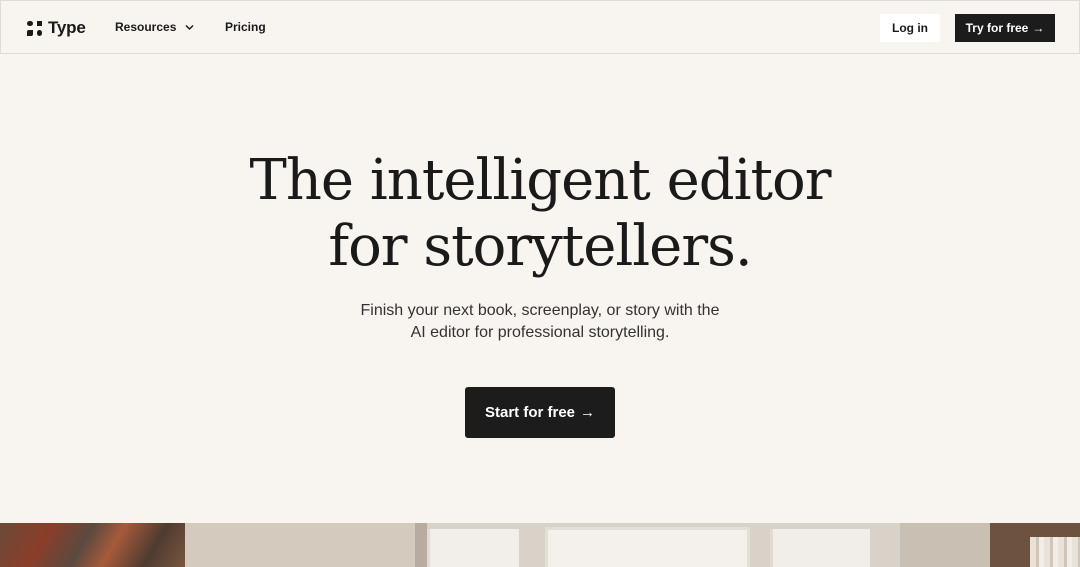 This screenshot has height=567, width=1080. I want to click on logo: Type, so click(56, 28).